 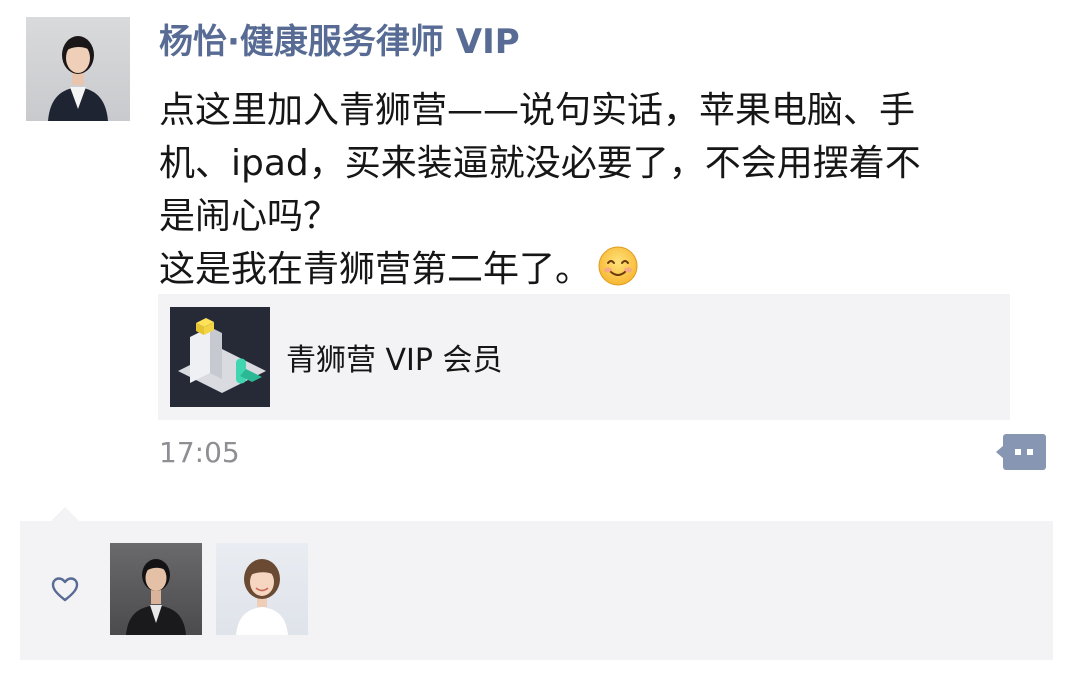 I want to click on smiling-face-icon, so click(x=618, y=266).